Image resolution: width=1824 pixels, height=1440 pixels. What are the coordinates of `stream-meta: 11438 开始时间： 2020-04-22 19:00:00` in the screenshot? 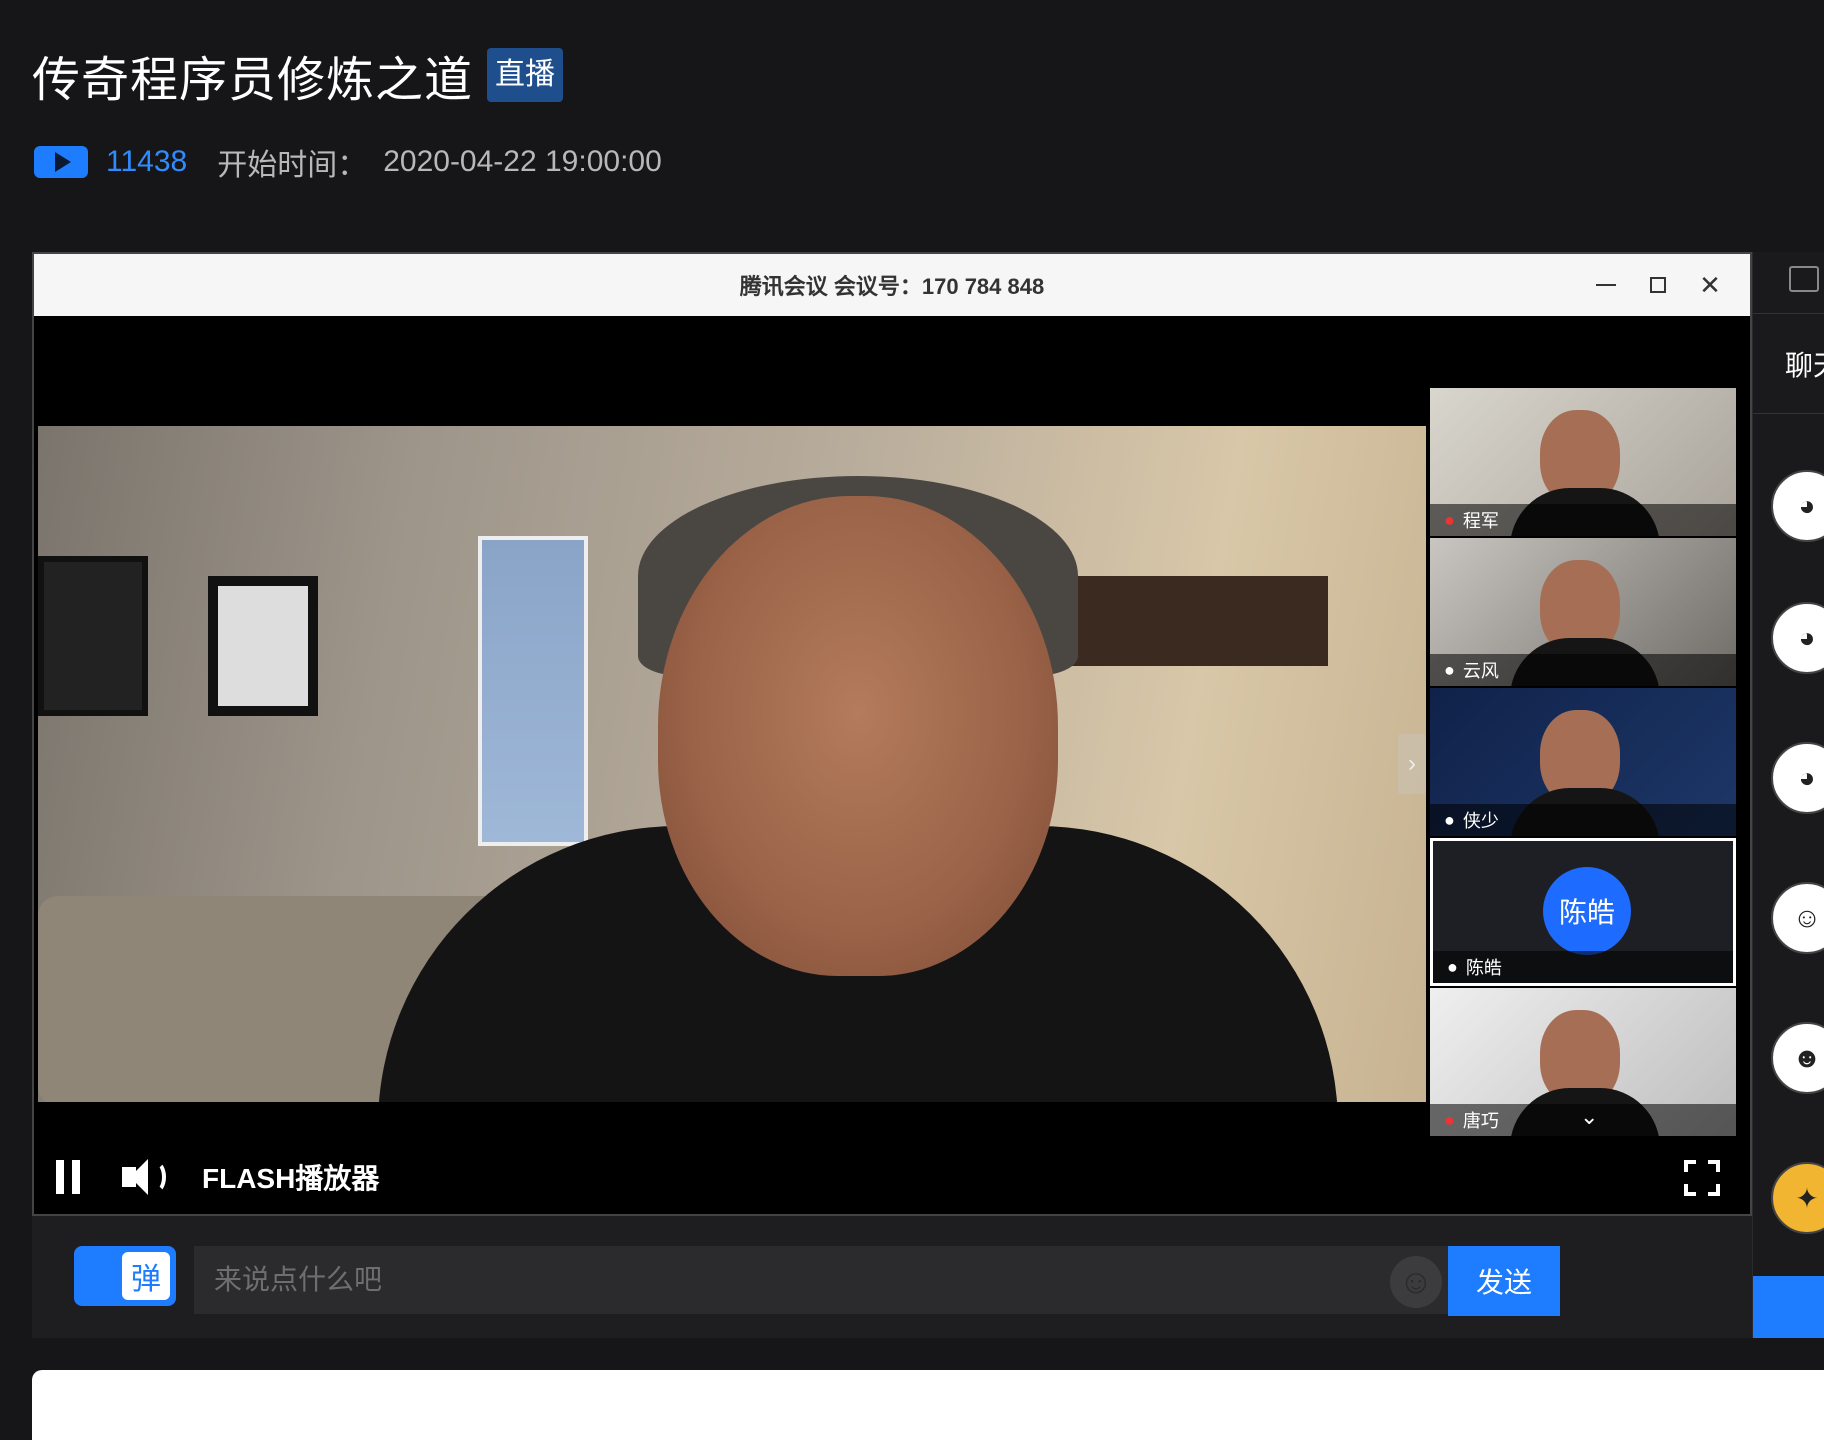 It's located at (348, 162).